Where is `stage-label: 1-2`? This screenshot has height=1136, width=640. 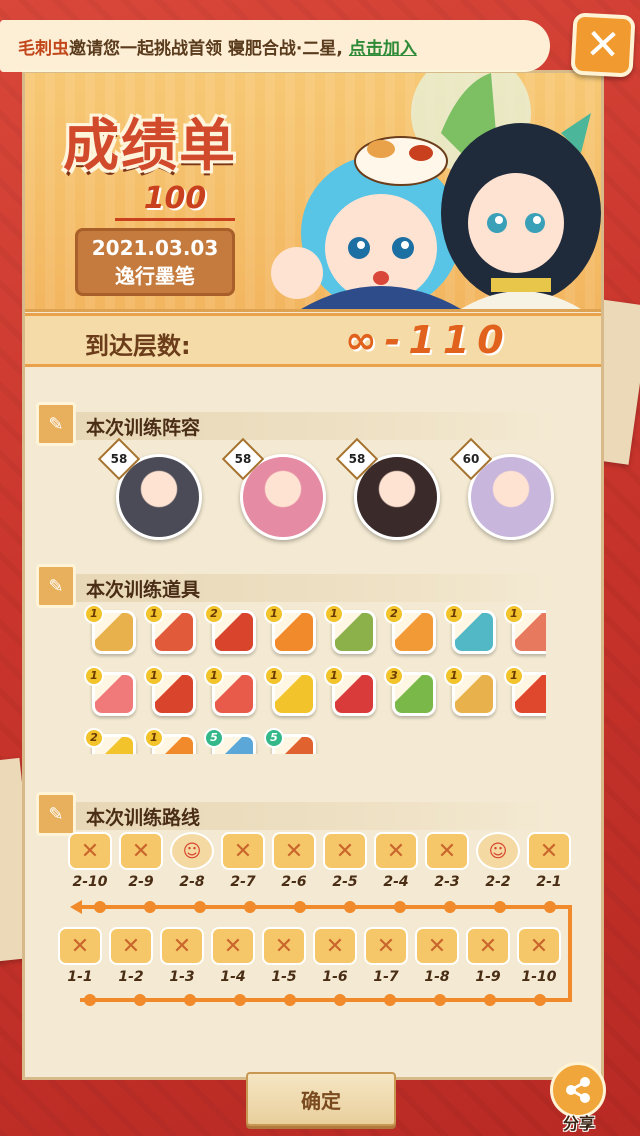
stage-label: 1-2 is located at coordinates (131, 977).